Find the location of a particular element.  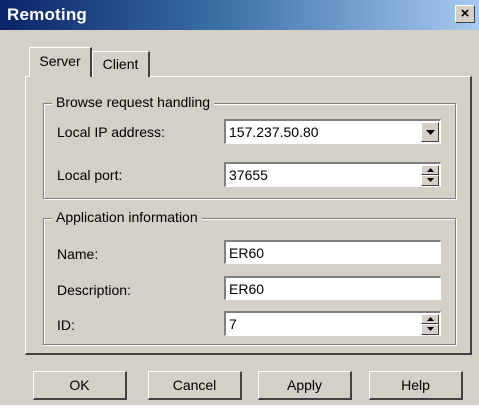

description-value: ER60 is located at coordinates (247, 289).